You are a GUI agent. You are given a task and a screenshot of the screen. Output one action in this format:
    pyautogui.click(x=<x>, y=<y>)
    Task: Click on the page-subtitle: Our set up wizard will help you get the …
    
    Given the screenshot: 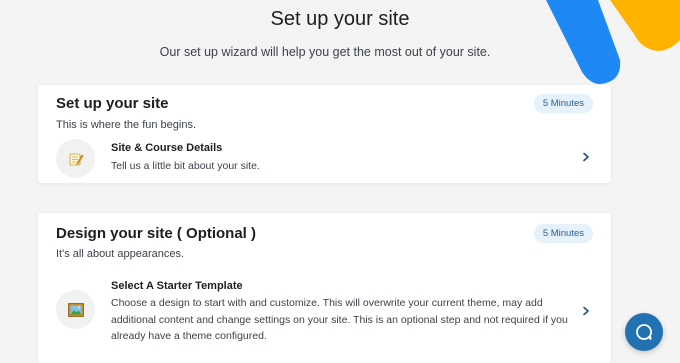 What is the action you would take?
    pyautogui.click(x=325, y=52)
    